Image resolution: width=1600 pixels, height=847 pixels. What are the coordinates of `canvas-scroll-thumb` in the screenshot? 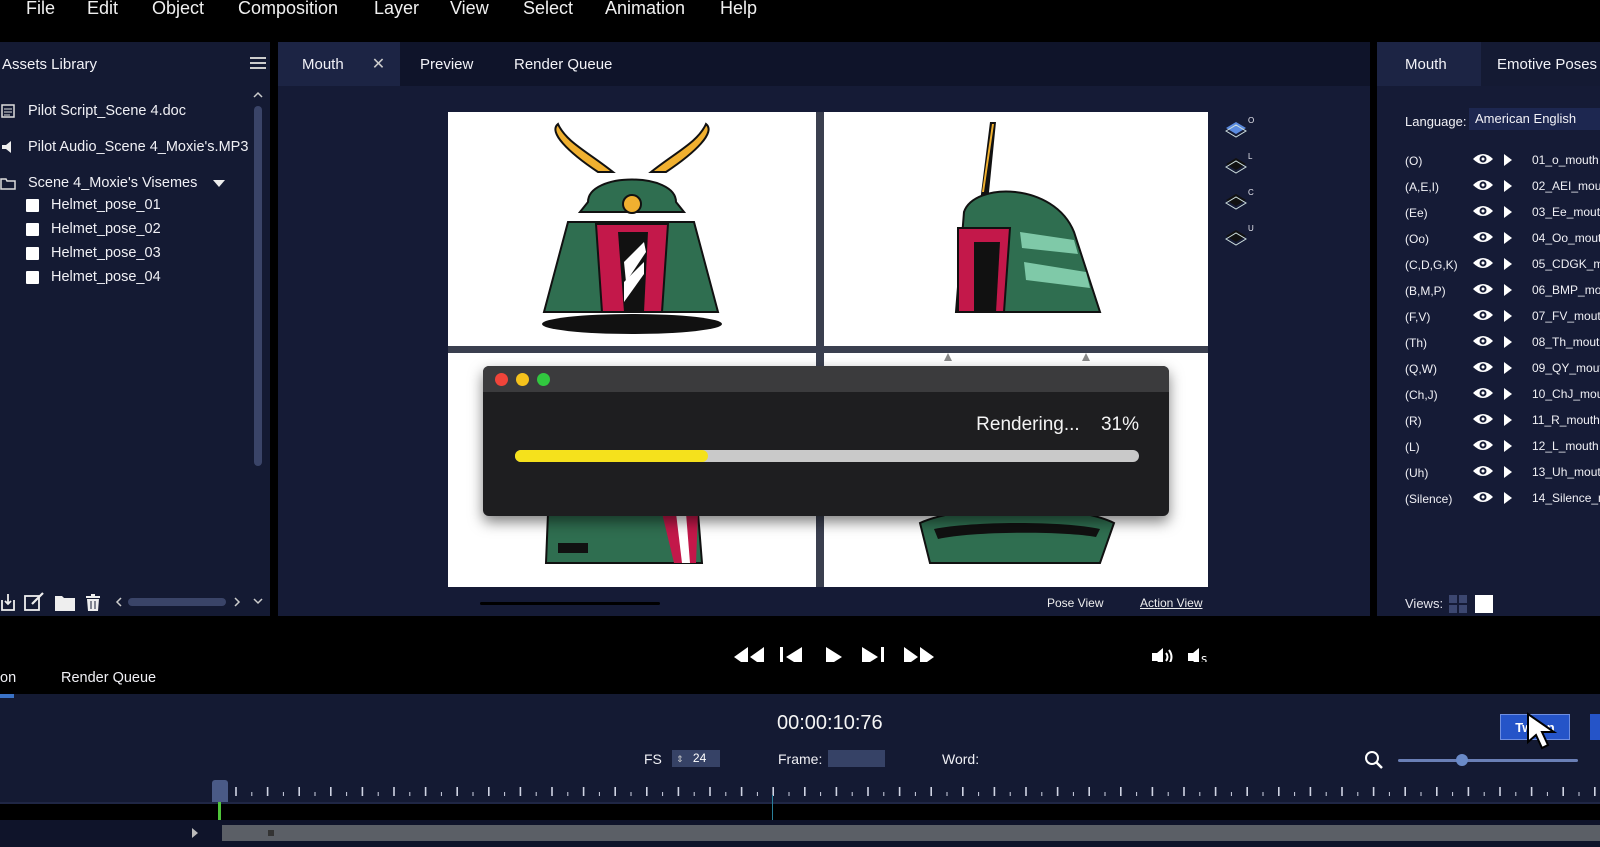 It's located at (570, 603).